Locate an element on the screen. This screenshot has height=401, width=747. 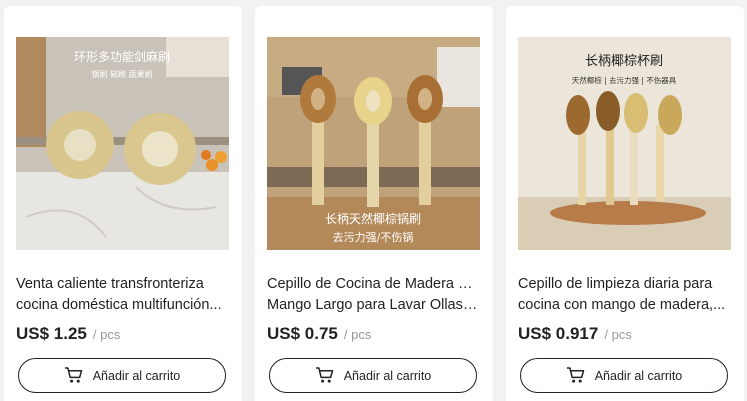
image-subcaption: 天然椰棕 | 去污力强 | 不伤器具 is located at coordinates (624, 80).